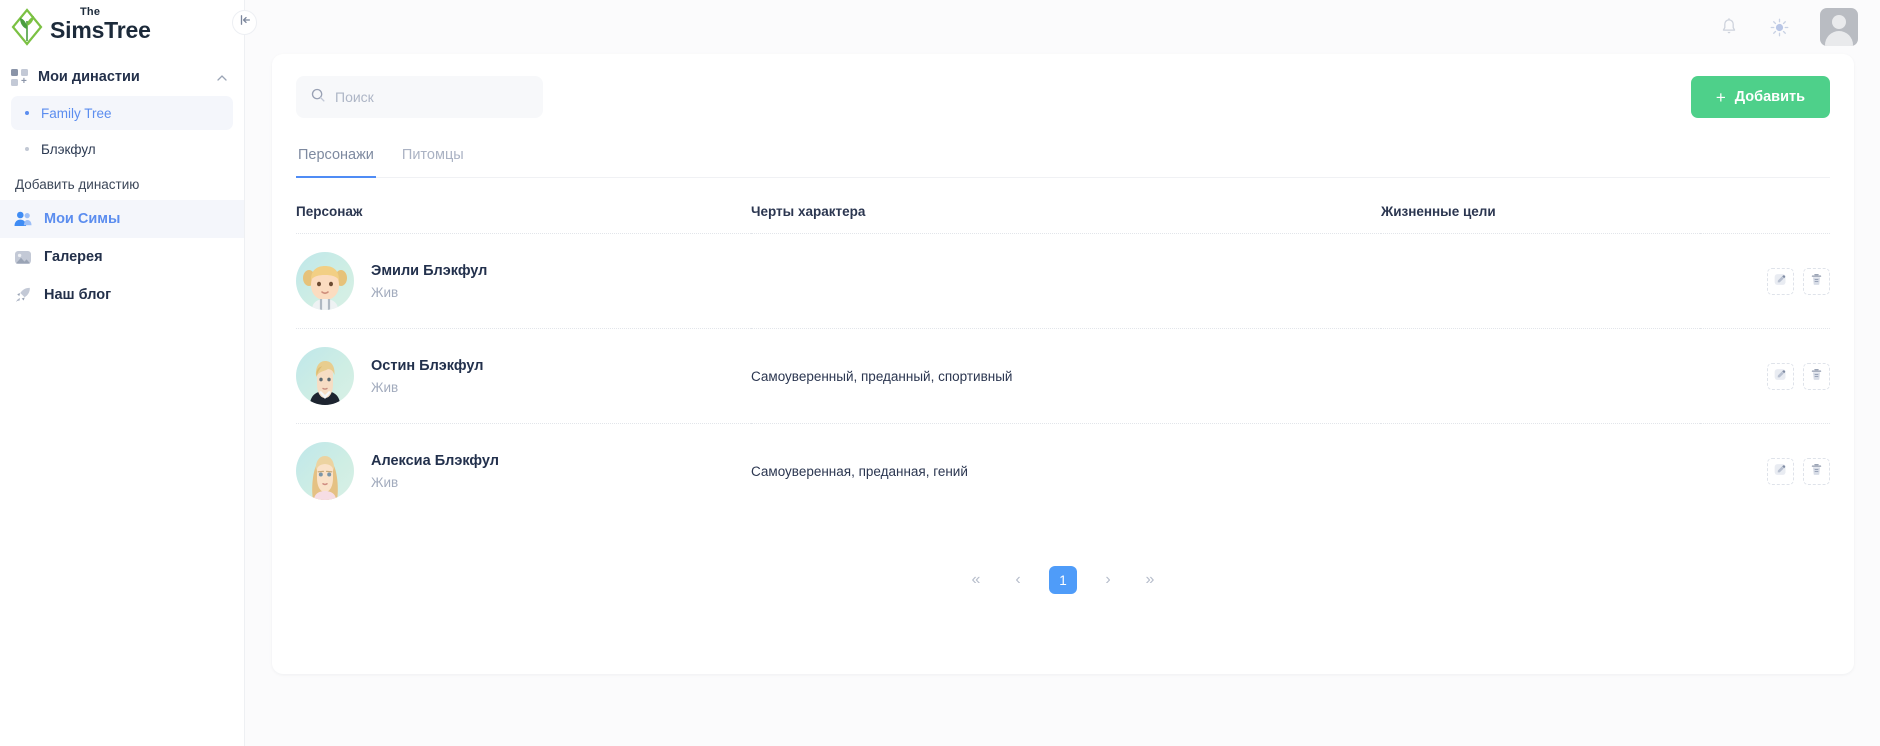 This screenshot has width=1880, height=746. What do you see at coordinates (1066, 470) in the screenshot?
I see `cell-traits: Самоуверенная, преданная, гений` at bounding box center [1066, 470].